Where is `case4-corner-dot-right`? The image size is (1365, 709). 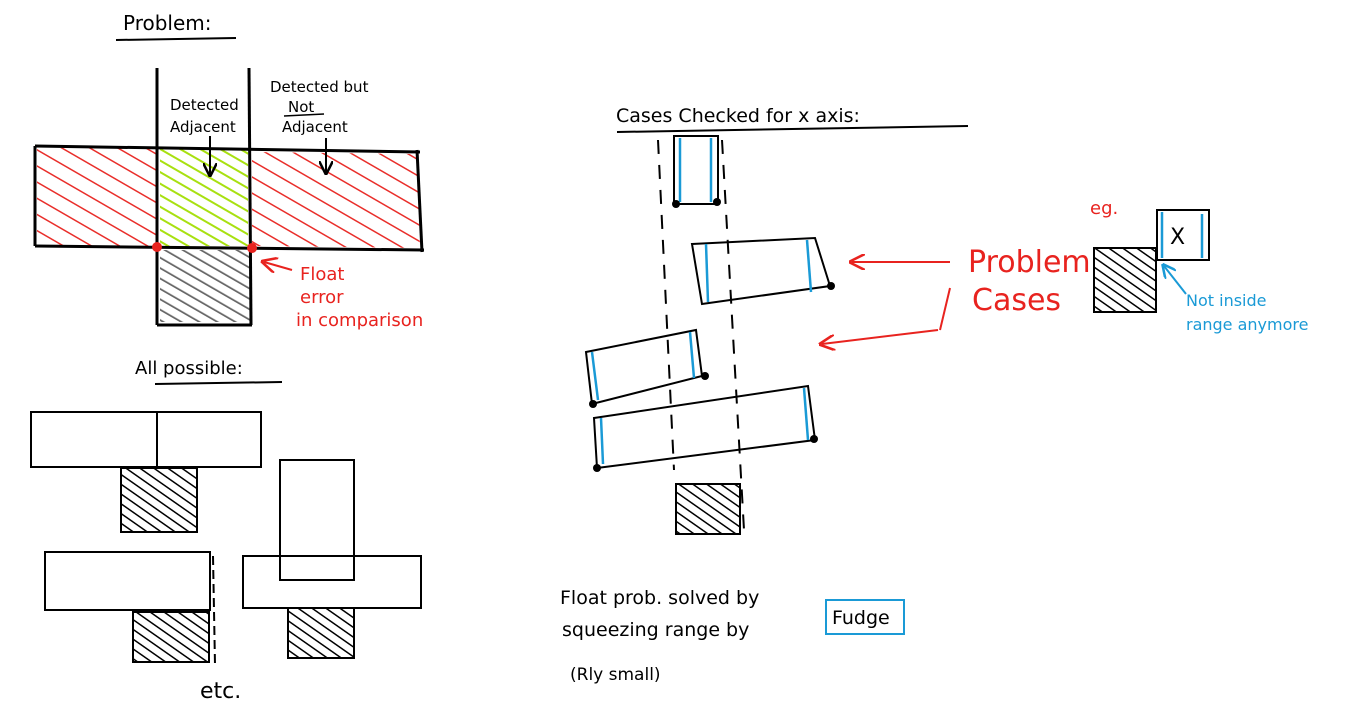 case4-corner-dot-right is located at coordinates (814, 439).